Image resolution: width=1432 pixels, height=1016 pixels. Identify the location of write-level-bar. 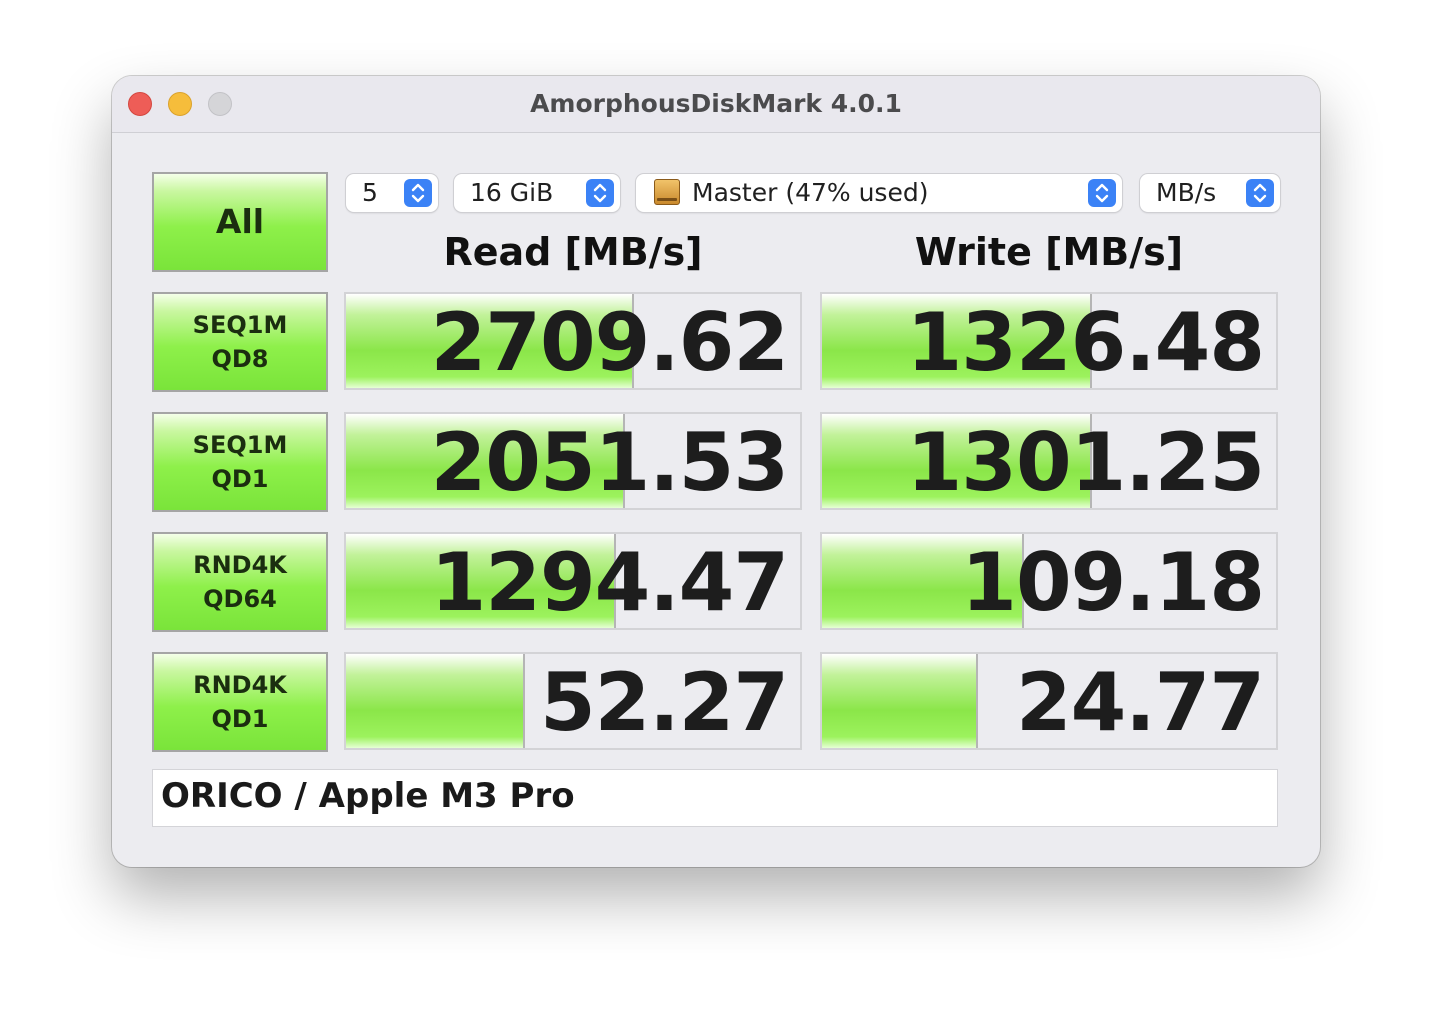
(900, 701).